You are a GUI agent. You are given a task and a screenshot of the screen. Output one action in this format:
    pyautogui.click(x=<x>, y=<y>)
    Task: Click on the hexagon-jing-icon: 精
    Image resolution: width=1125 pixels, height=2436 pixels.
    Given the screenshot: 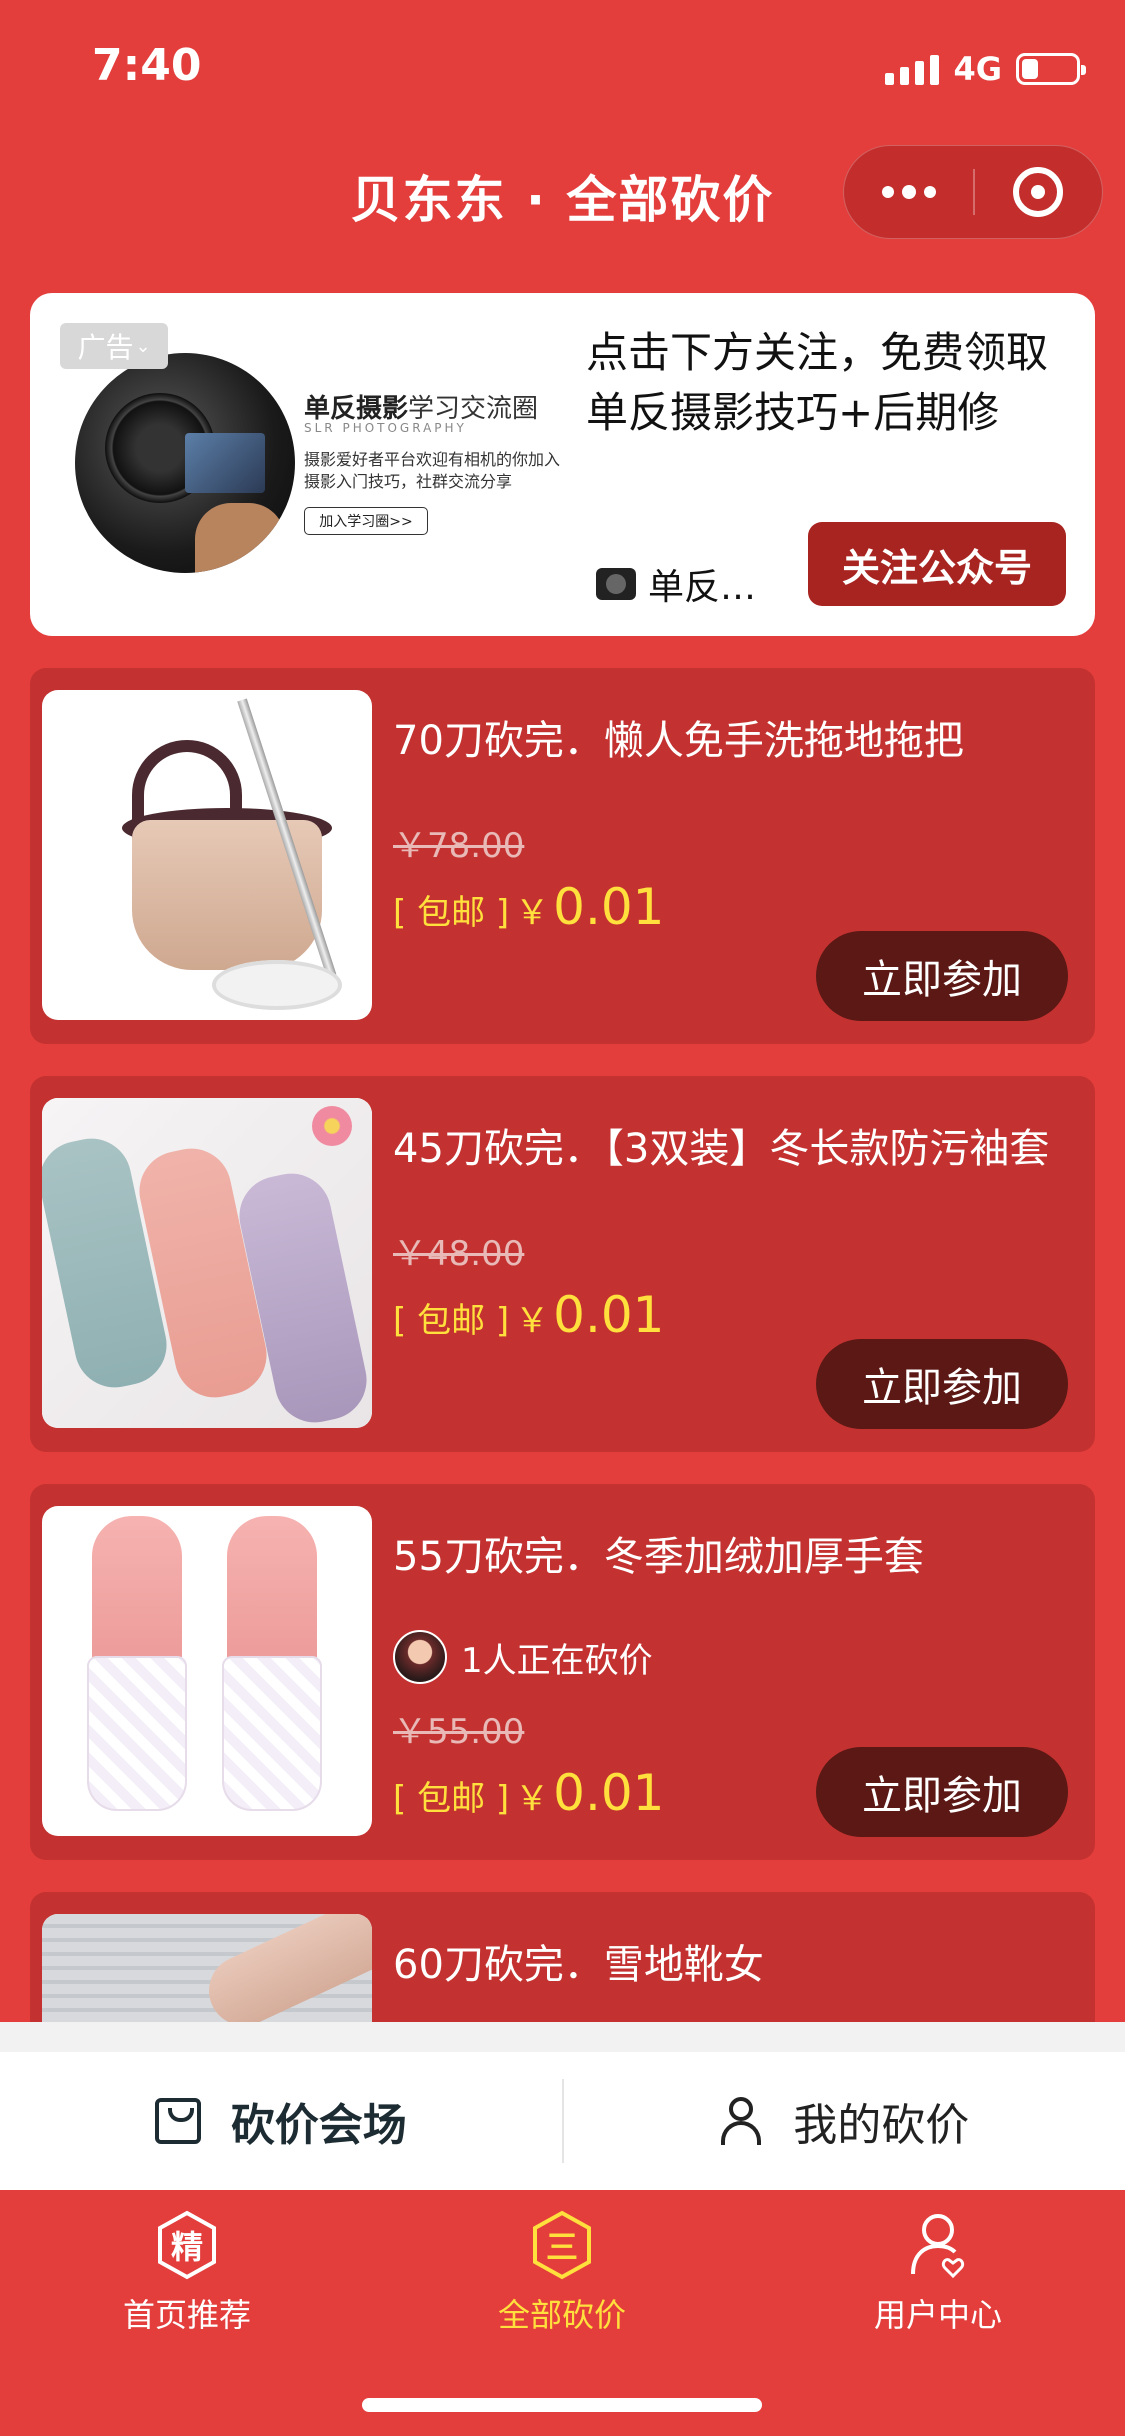 What is the action you would take?
    pyautogui.click(x=187, y=2245)
    